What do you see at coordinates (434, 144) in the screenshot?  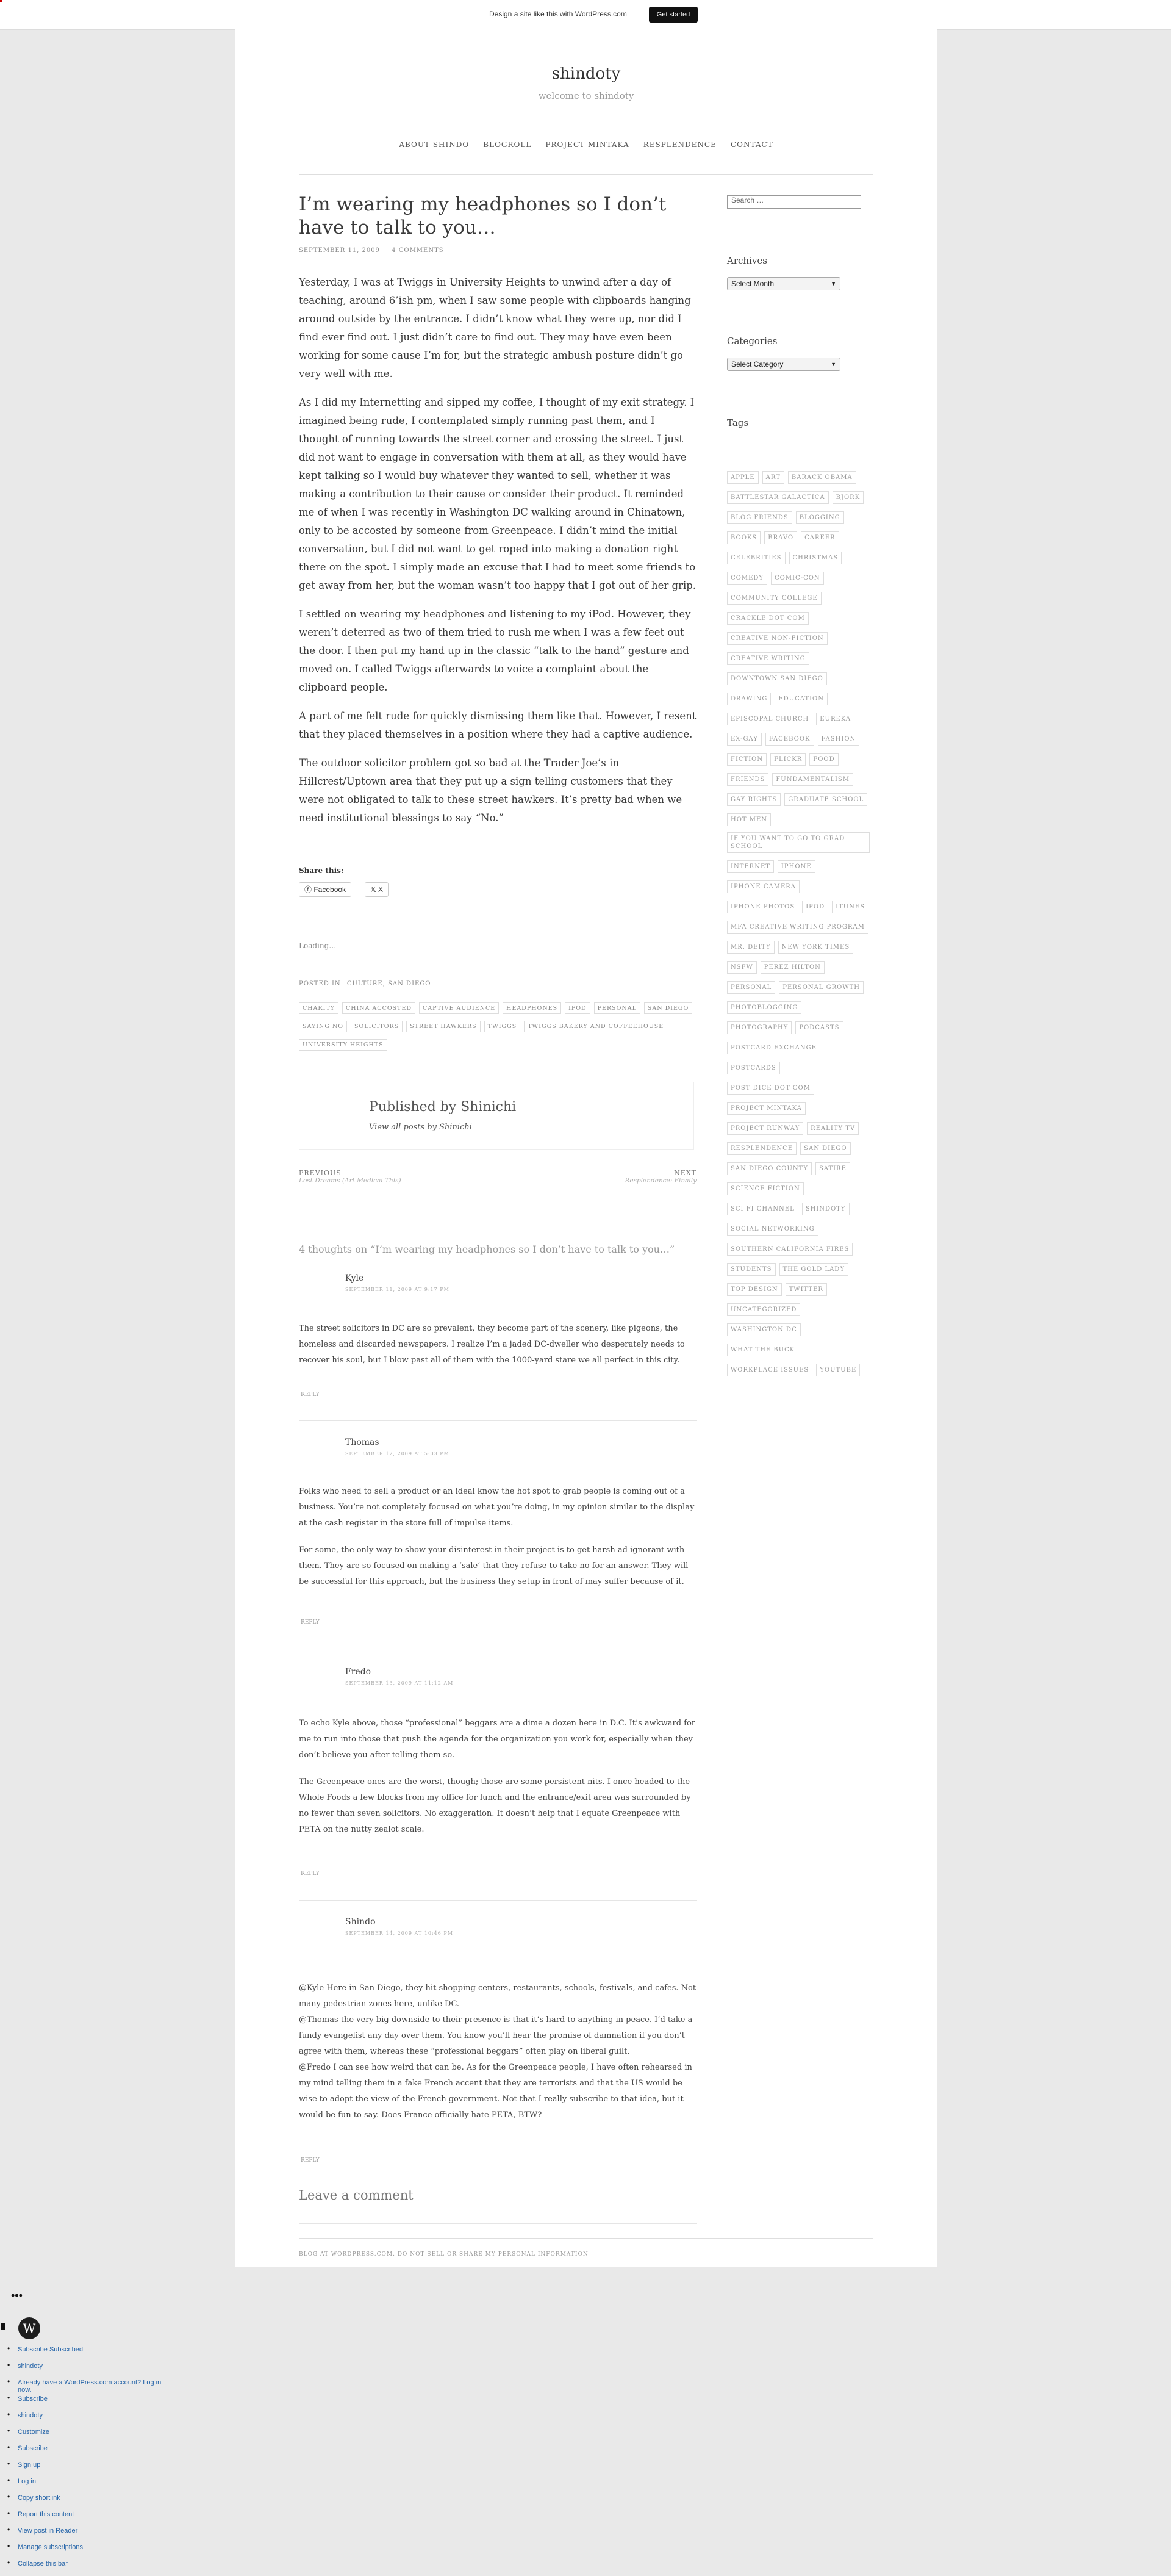 I see `nav-item-about: ABOUT SHINDO` at bounding box center [434, 144].